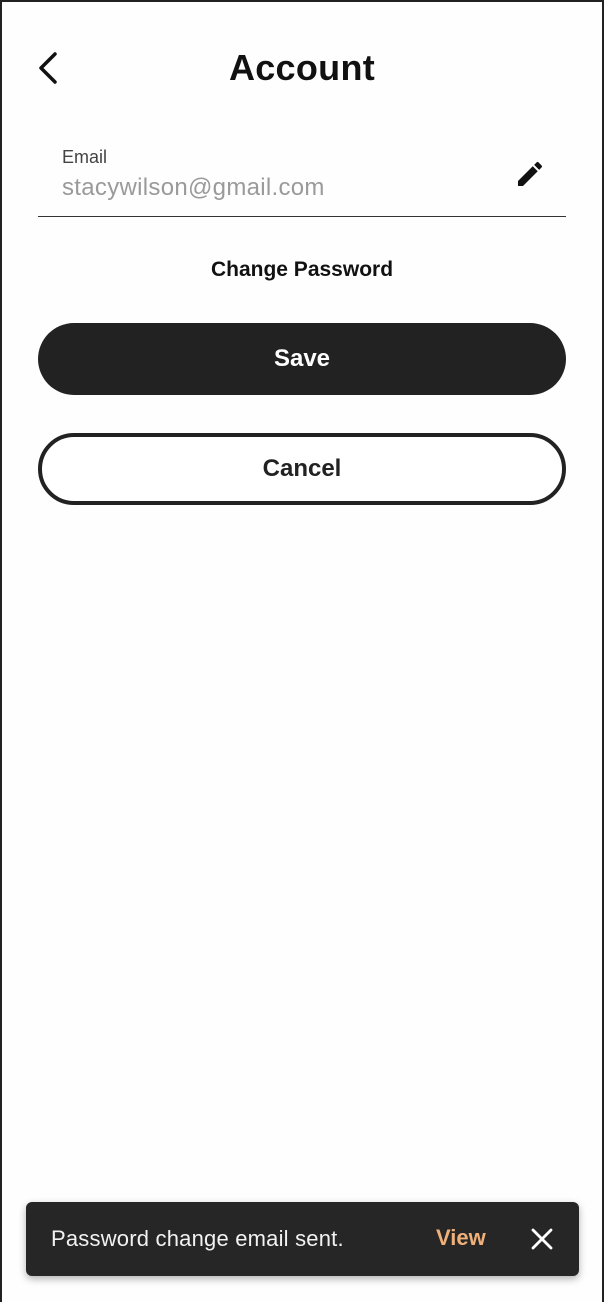  What do you see at coordinates (85, 157) in the screenshot?
I see `email-label: Email` at bounding box center [85, 157].